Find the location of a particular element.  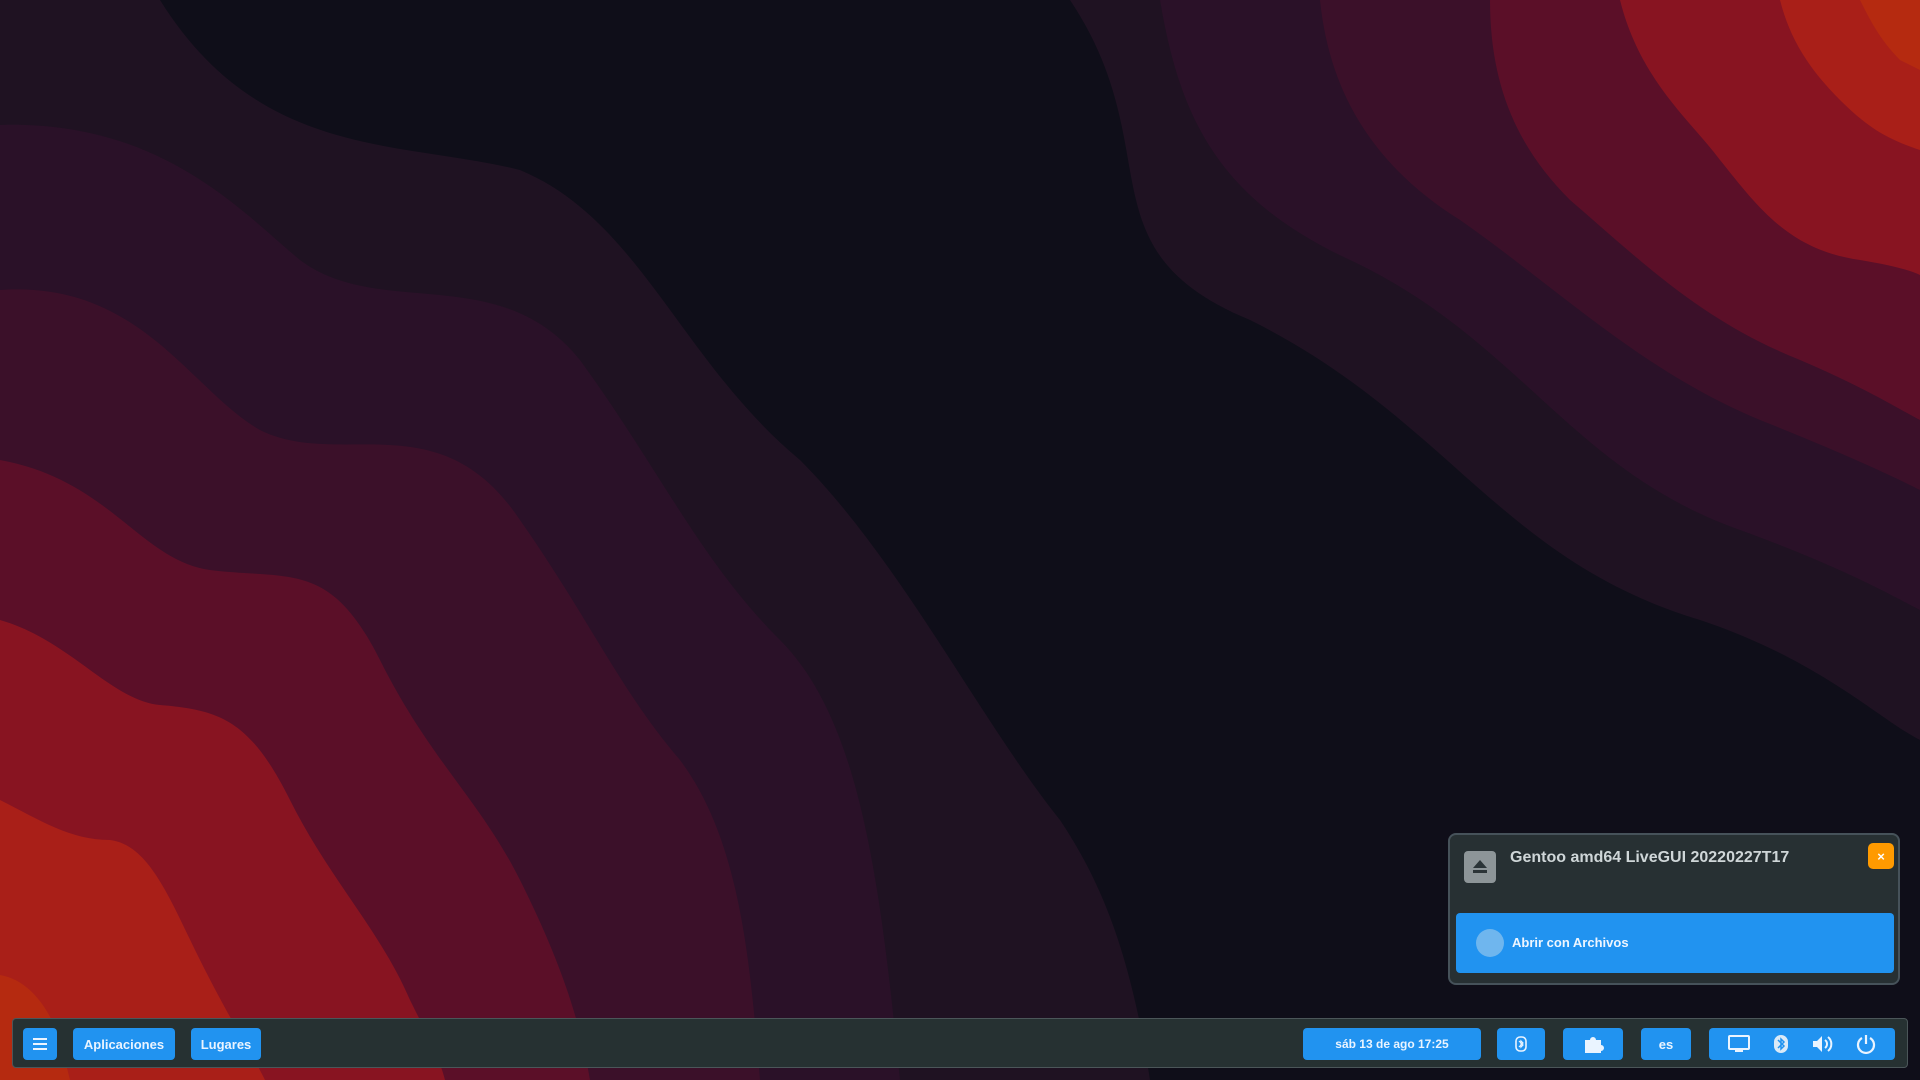

clock-button: sáb 13 de ago 17:25 is located at coordinates (1392, 1044).